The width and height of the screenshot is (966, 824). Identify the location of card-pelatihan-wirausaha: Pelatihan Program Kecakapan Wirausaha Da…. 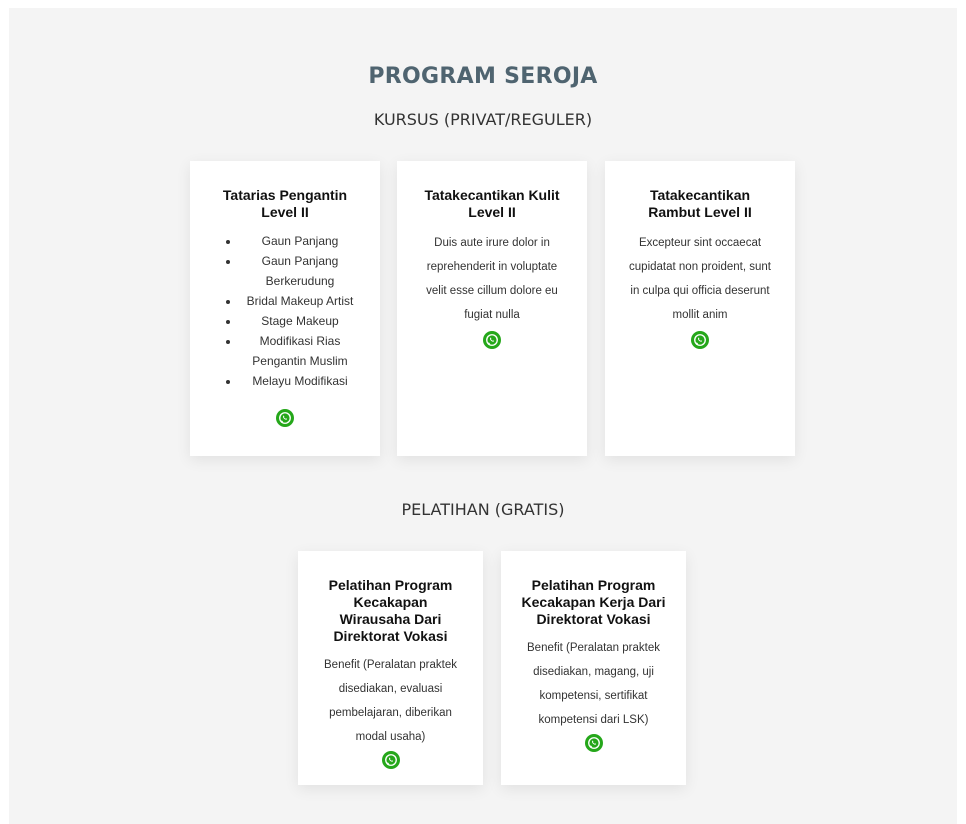
(390, 668).